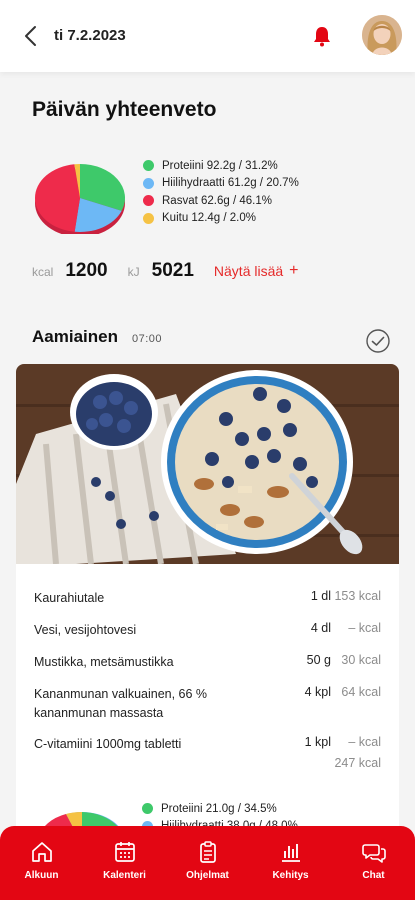  I want to click on food-row: Kaurahiutale 1 dl 153 kcal, so click(207, 605).